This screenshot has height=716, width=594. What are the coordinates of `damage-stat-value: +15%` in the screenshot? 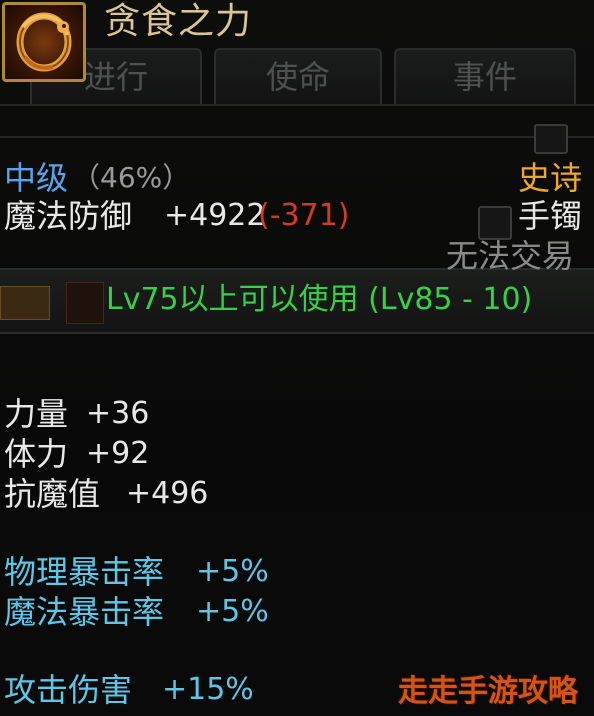 It's located at (208, 689).